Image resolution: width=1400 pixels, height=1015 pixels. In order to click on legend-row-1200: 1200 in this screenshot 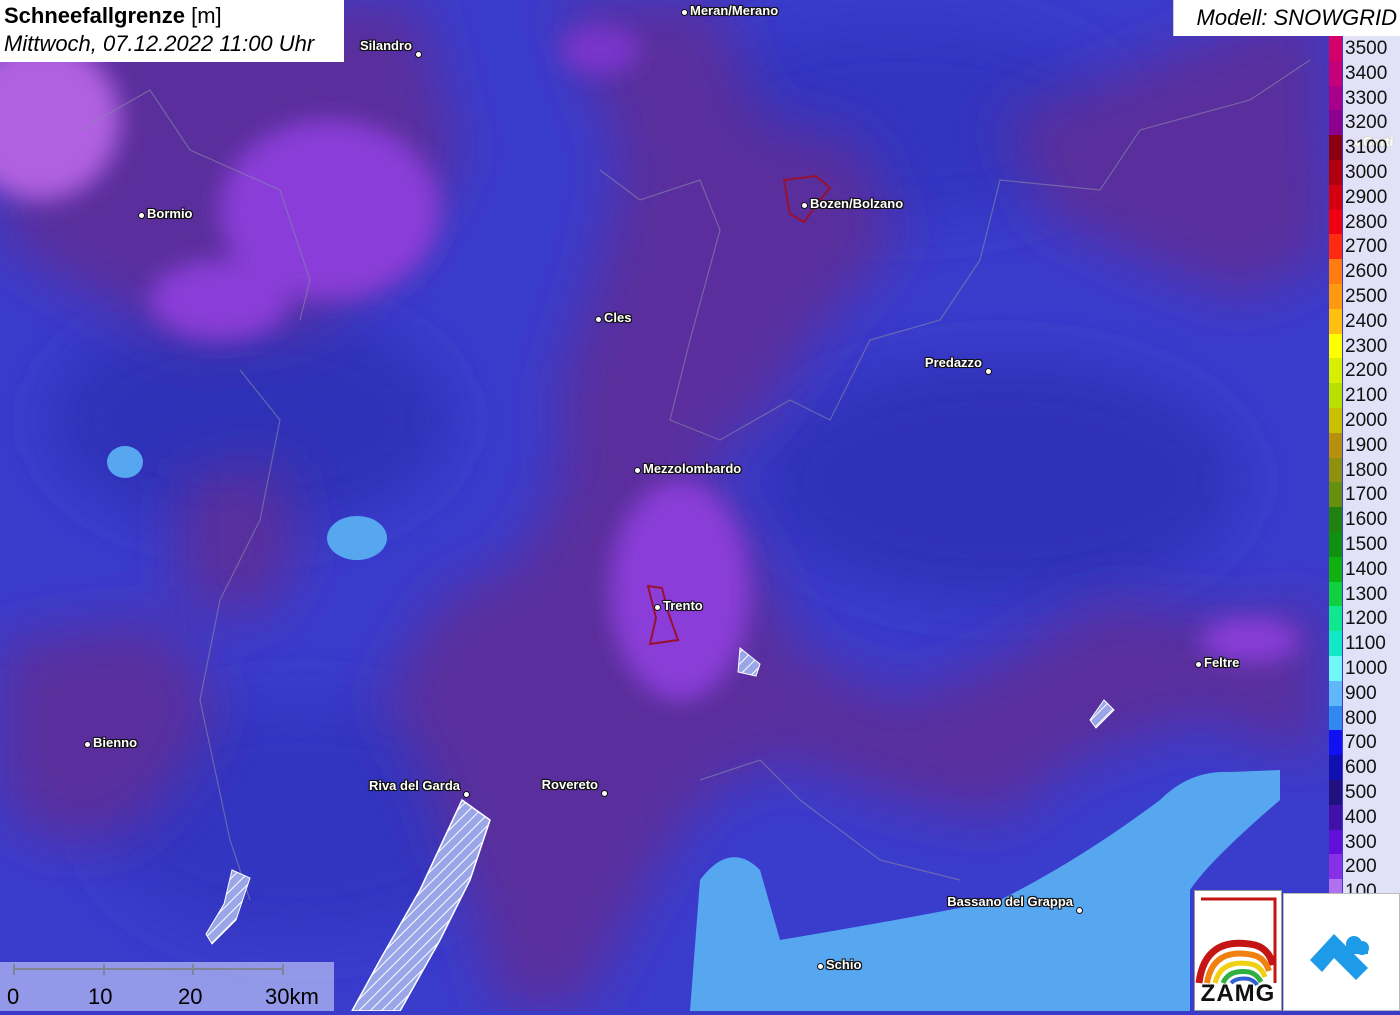, I will do `click(1364, 619)`.